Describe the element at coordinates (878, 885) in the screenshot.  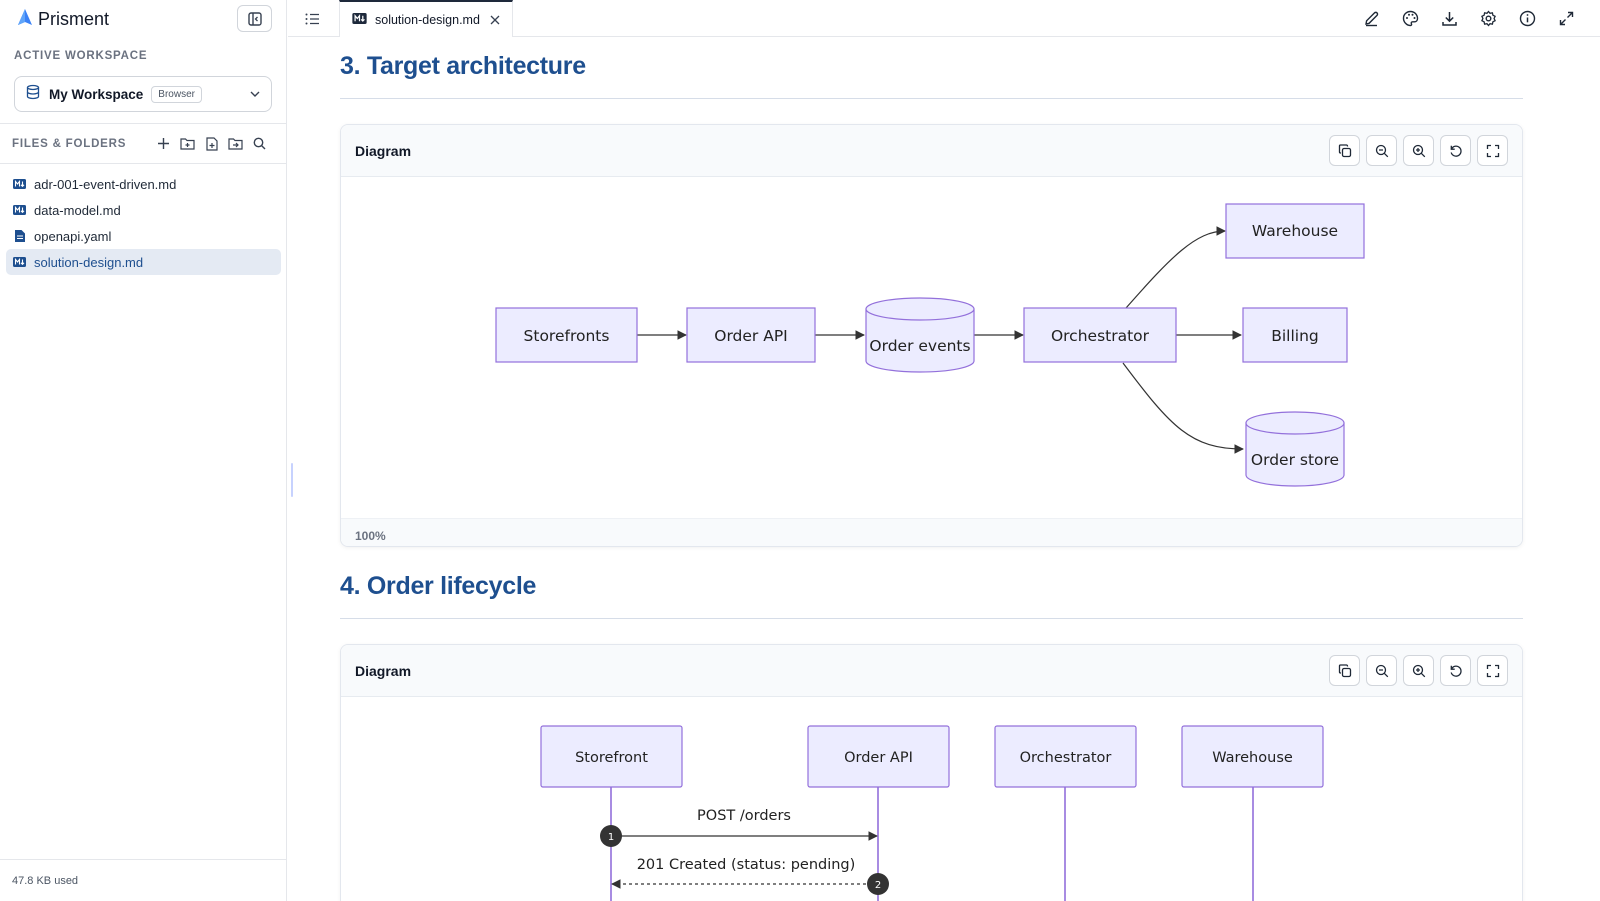
I see `sequence-number: 2` at that location.